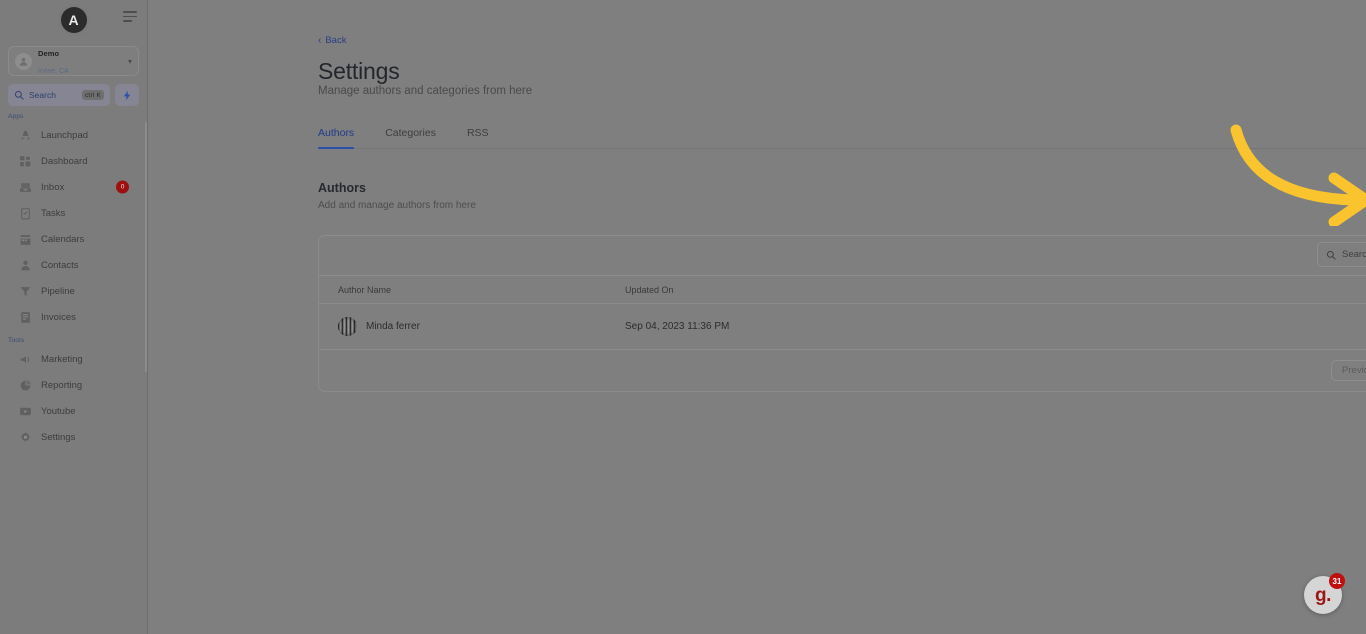 This screenshot has width=1366, height=634. Describe the element at coordinates (1348, 370) in the screenshot. I see `previous-page-button: Previous` at that location.